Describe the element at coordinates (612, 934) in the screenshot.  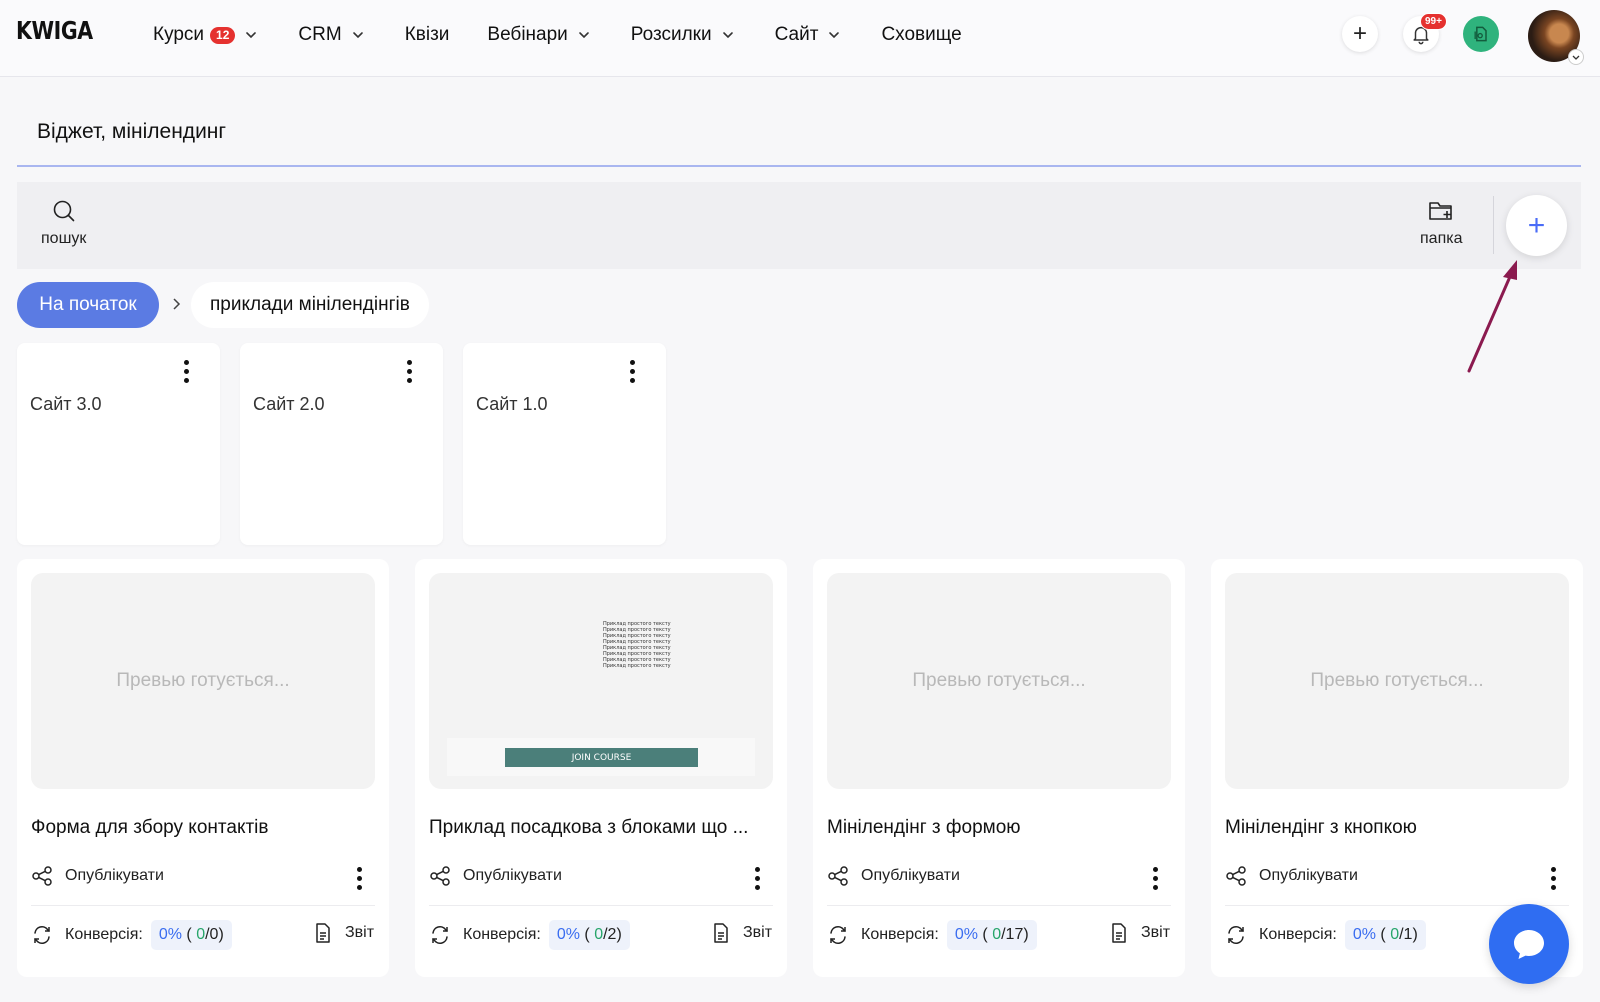
I see `conversion-total: /2)` at that location.